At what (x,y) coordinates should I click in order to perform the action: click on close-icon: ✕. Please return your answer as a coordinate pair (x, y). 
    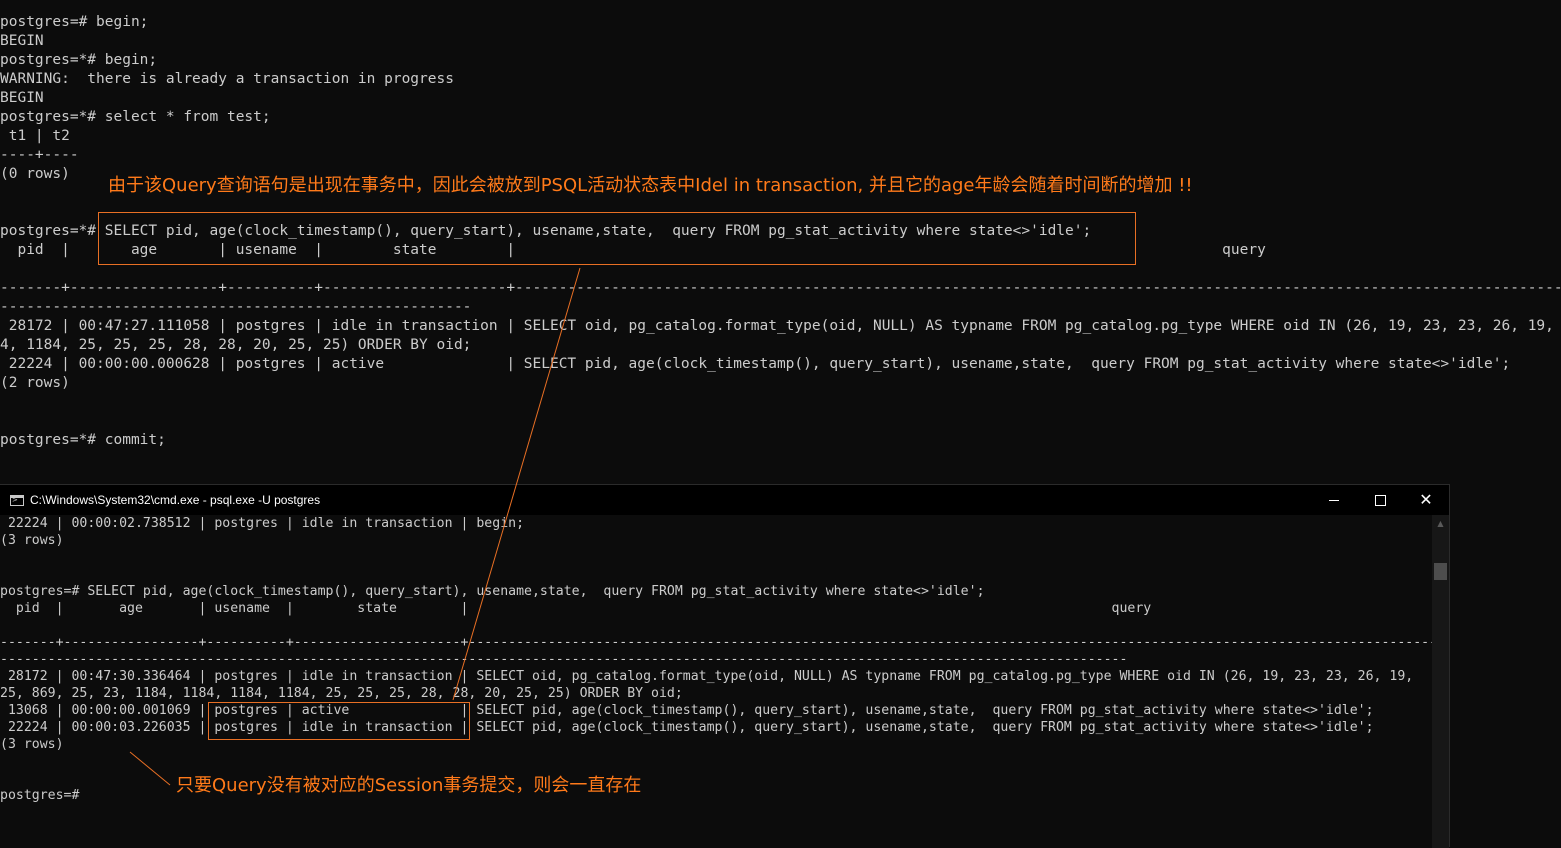
    Looking at the image, I should click on (1426, 499).